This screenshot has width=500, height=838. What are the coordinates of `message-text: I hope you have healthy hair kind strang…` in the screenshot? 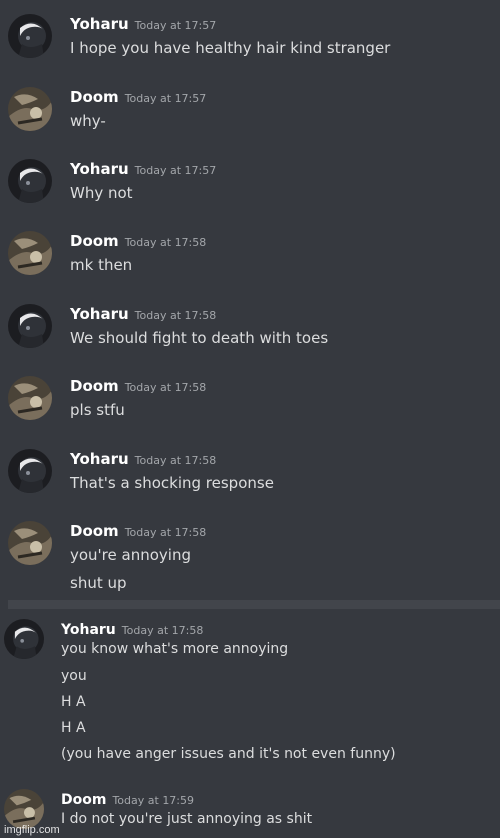 It's located at (230, 48).